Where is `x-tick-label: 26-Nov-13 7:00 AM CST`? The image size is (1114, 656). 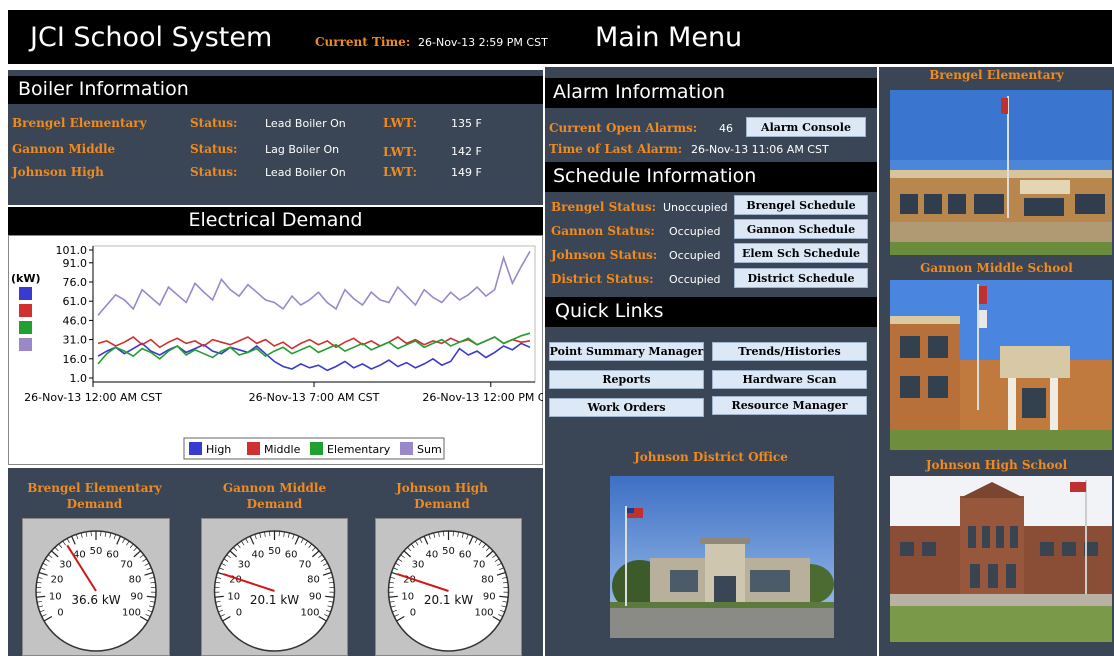
x-tick-label: 26-Nov-13 7:00 AM CST is located at coordinates (314, 397).